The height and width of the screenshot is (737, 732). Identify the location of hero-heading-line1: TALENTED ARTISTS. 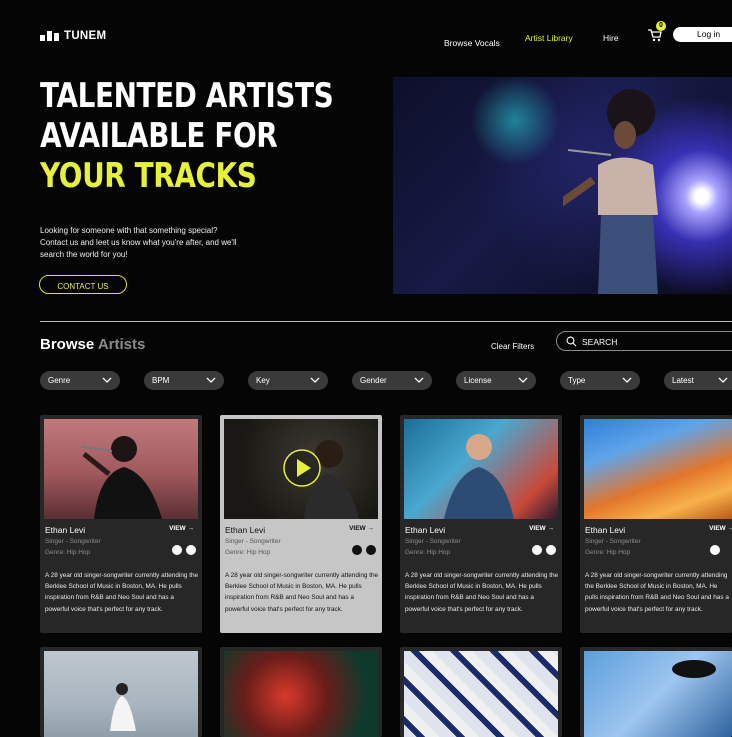
(186, 96).